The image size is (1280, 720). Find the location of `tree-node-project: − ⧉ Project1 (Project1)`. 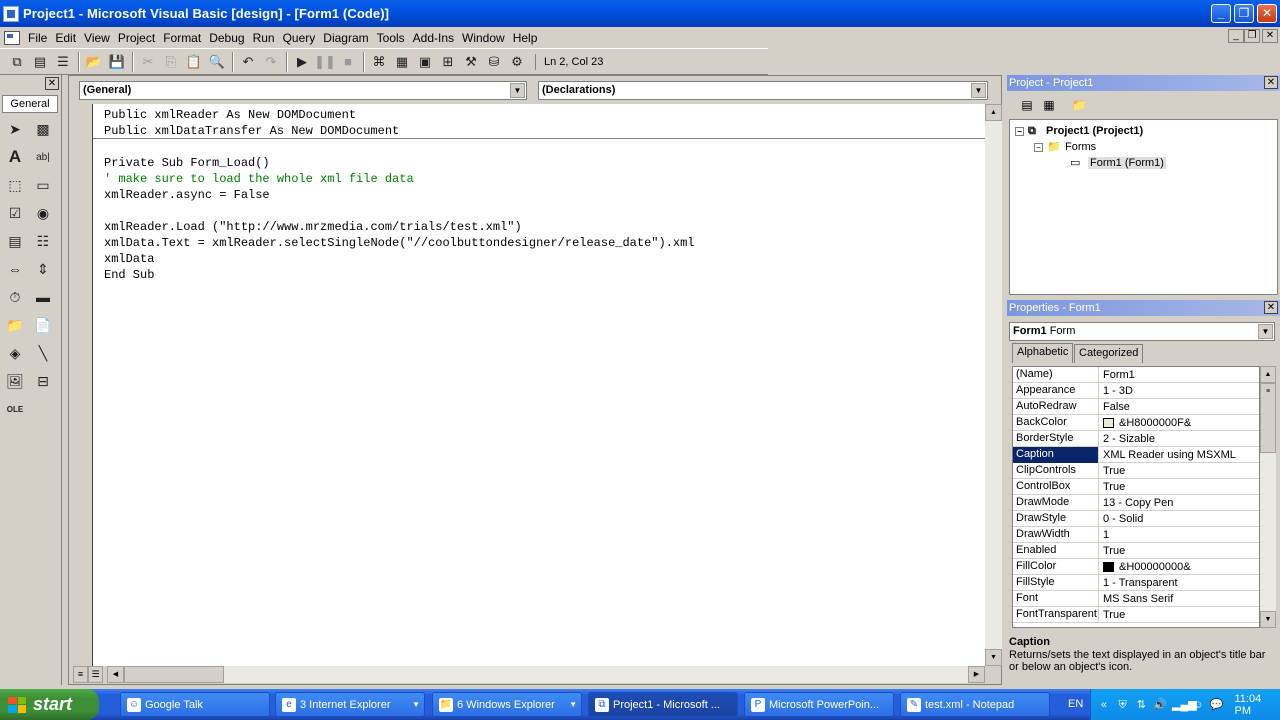

tree-node-project: − ⧉ Project1 (Project1) is located at coordinates (1079, 131).